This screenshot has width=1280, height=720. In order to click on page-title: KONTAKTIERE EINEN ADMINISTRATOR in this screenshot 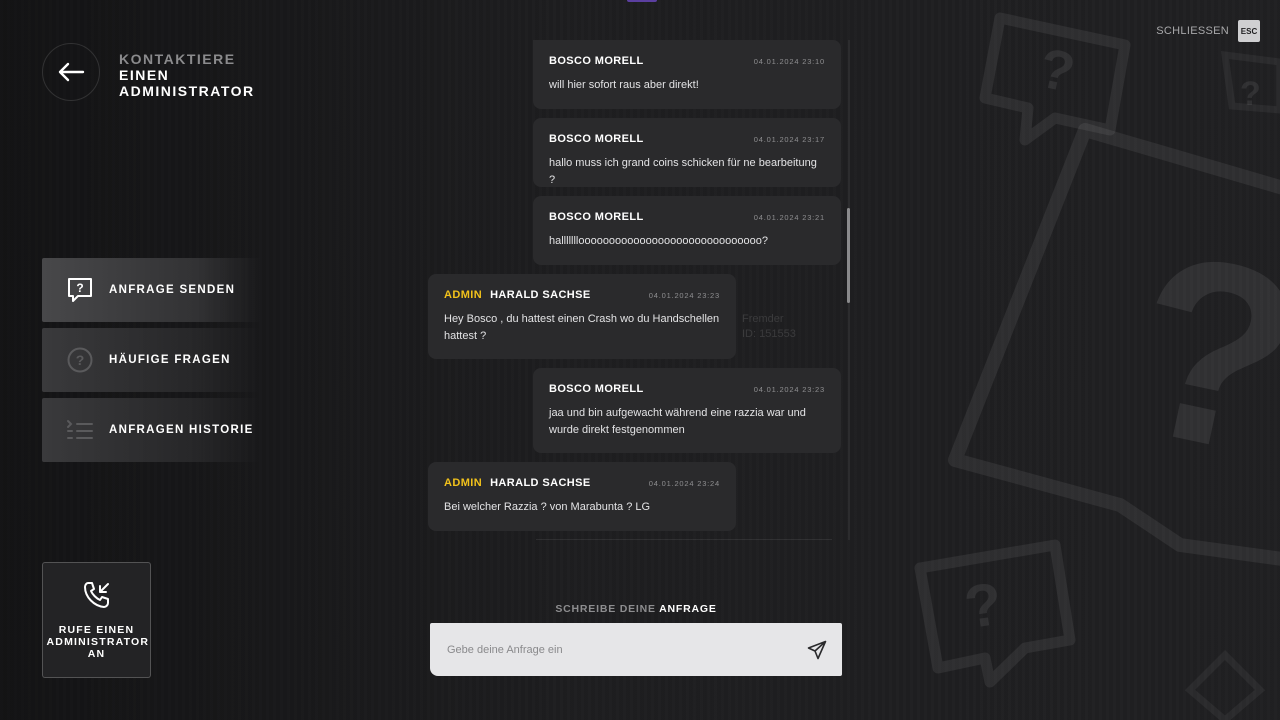, I will do `click(187, 75)`.